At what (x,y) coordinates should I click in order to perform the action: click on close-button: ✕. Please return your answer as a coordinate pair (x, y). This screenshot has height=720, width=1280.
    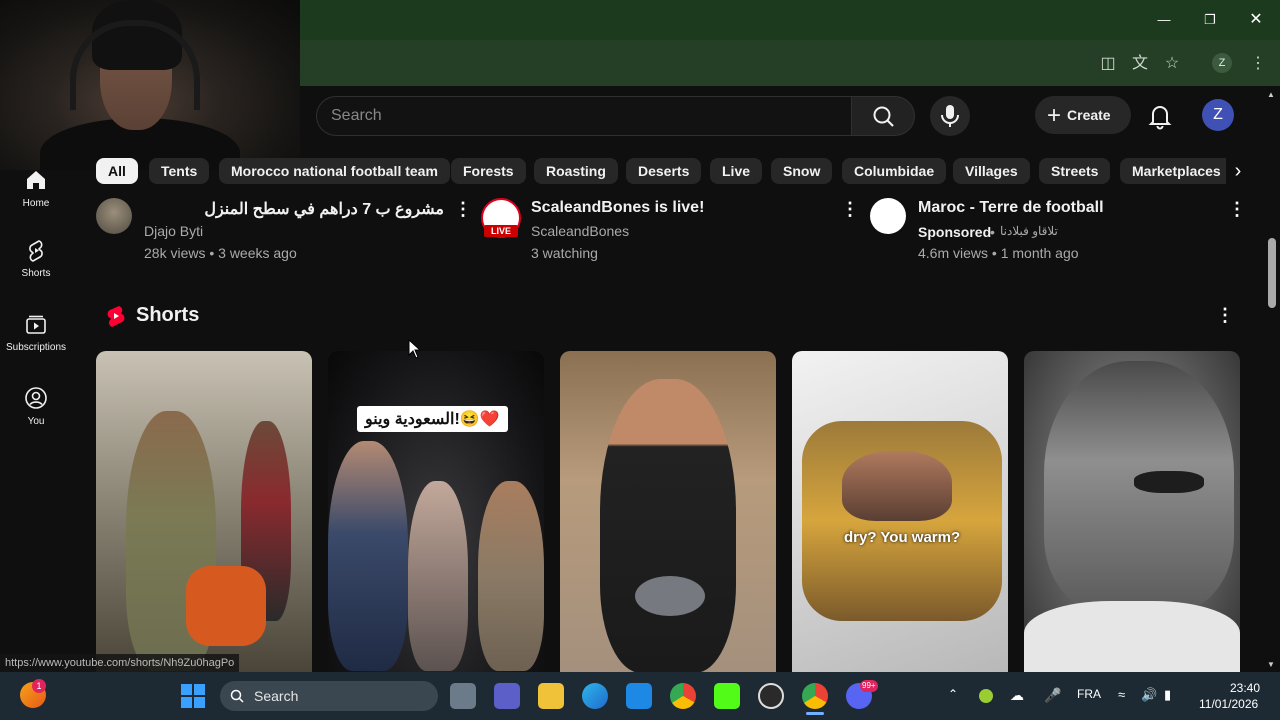
    Looking at the image, I should click on (1256, 20).